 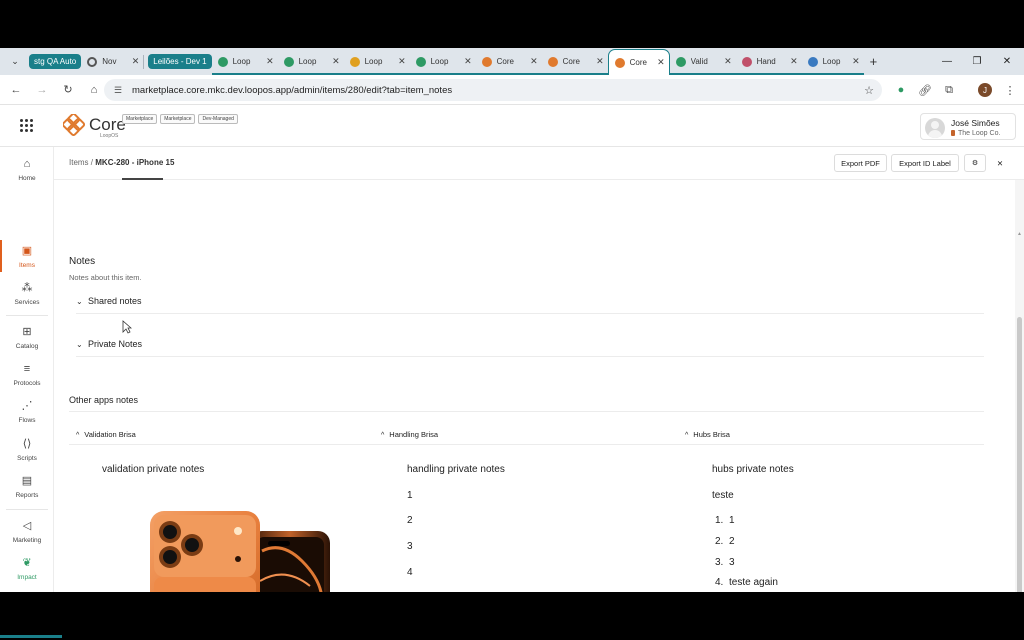 What do you see at coordinates (27, 574) in the screenshot?
I see `sidebar-item-impact: ❦ Impact` at bounding box center [27, 574].